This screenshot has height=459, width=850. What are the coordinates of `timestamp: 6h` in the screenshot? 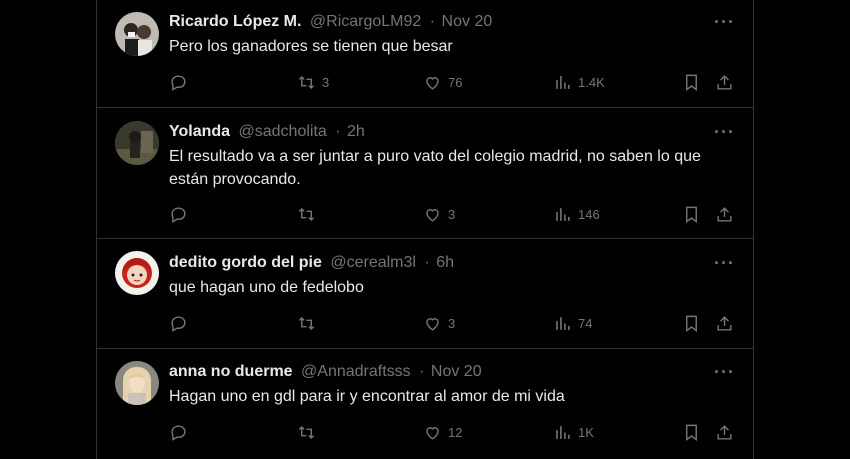 It's located at (445, 262).